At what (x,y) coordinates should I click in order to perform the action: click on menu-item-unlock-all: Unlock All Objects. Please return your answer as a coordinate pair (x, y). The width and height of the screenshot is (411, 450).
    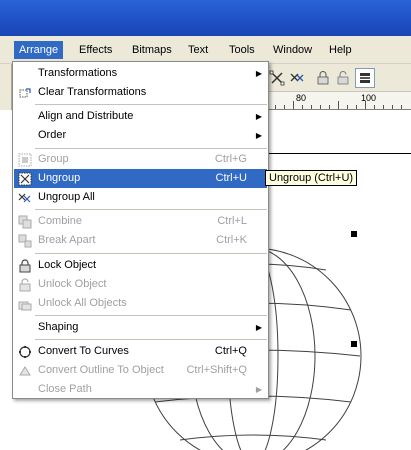
    Looking at the image, I should click on (140, 303).